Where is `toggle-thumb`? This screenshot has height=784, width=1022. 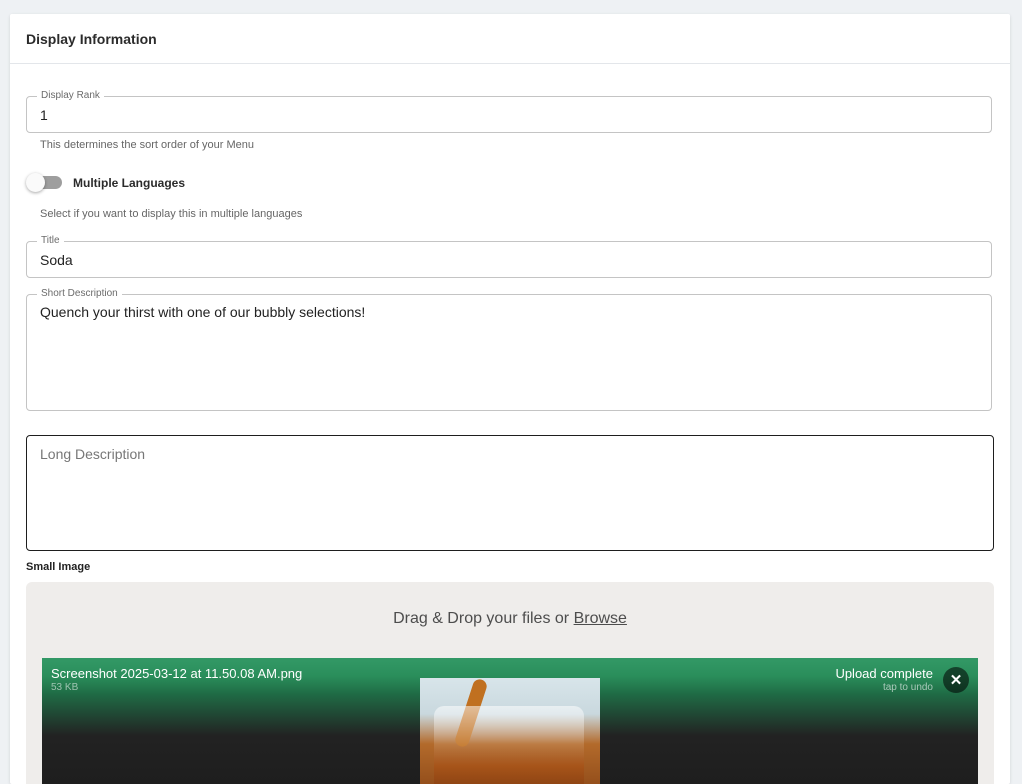 toggle-thumb is located at coordinates (35, 182).